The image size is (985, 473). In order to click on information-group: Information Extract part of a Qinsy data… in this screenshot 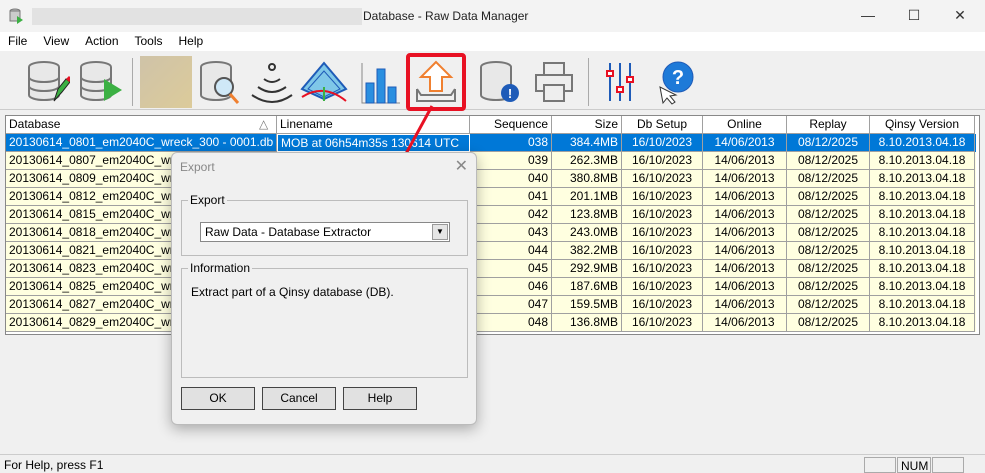, I will do `click(324, 319)`.